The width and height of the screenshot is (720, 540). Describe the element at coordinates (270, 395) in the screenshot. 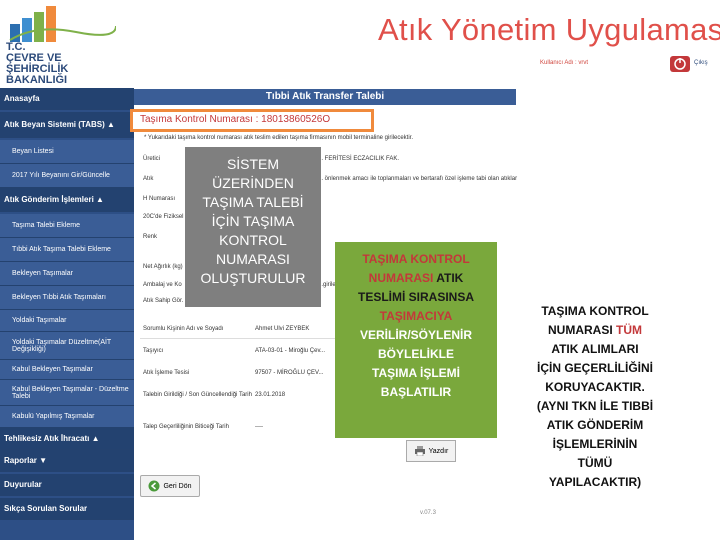

I see `form-value: 23.01.2018` at that location.